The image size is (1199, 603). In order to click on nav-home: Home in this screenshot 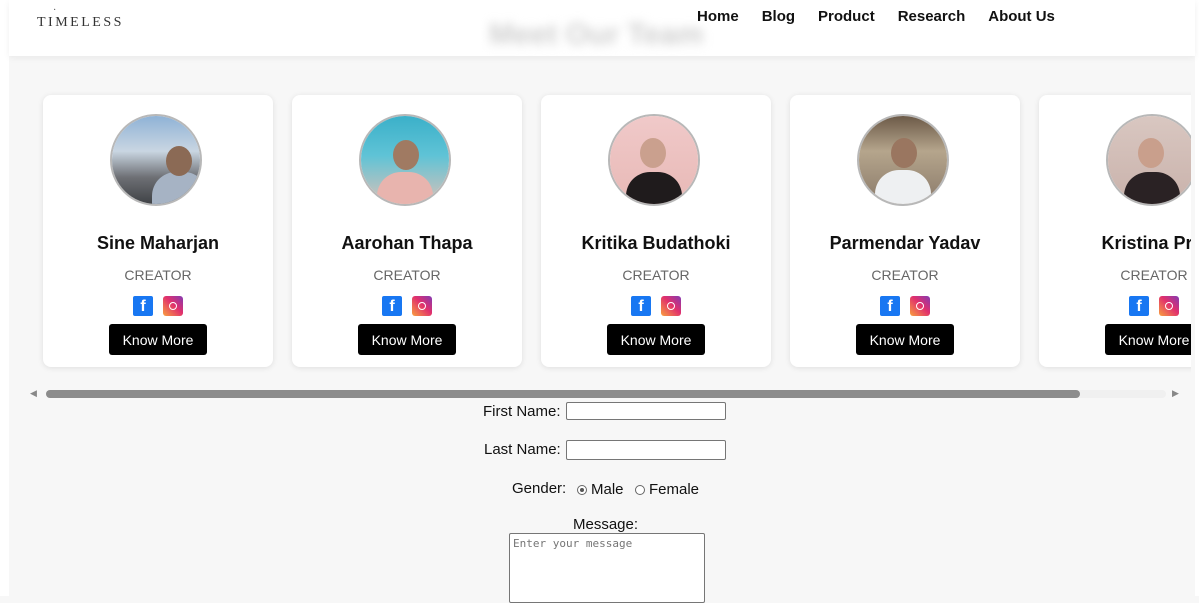, I will do `click(718, 16)`.